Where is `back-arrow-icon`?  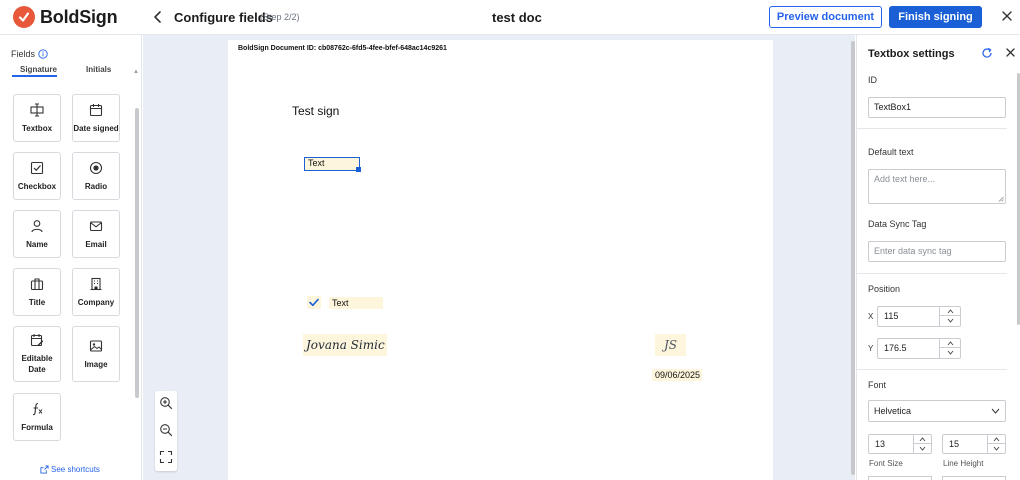
back-arrow-icon is located at coordinates (158, 17).